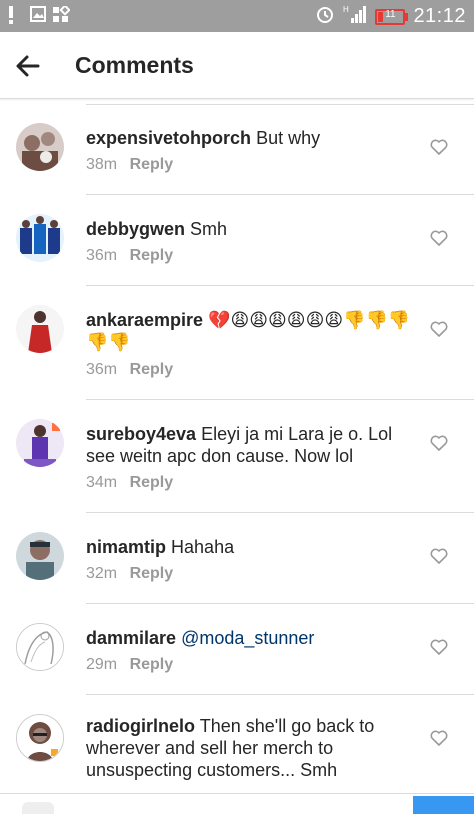  What do you see at coordinates (102, 573) in the screenshot?
I see `comment-time: 32m` at bounding box center [102, 573].